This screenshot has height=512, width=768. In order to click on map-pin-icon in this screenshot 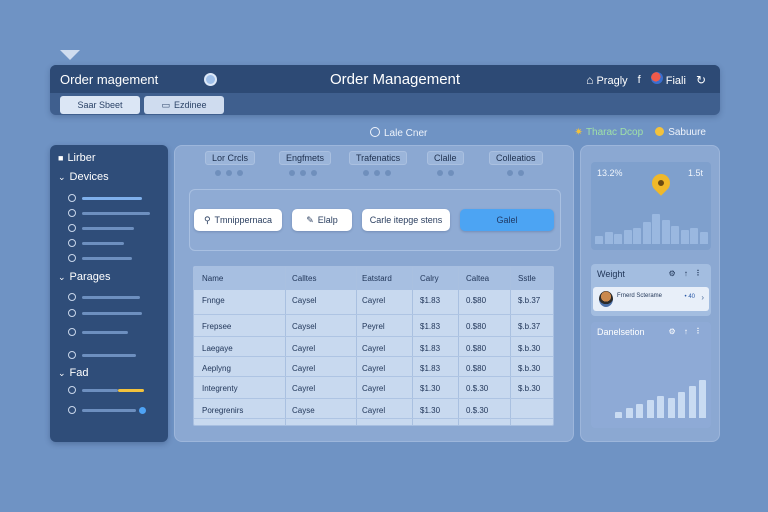, I will do `click(661, 183)`.